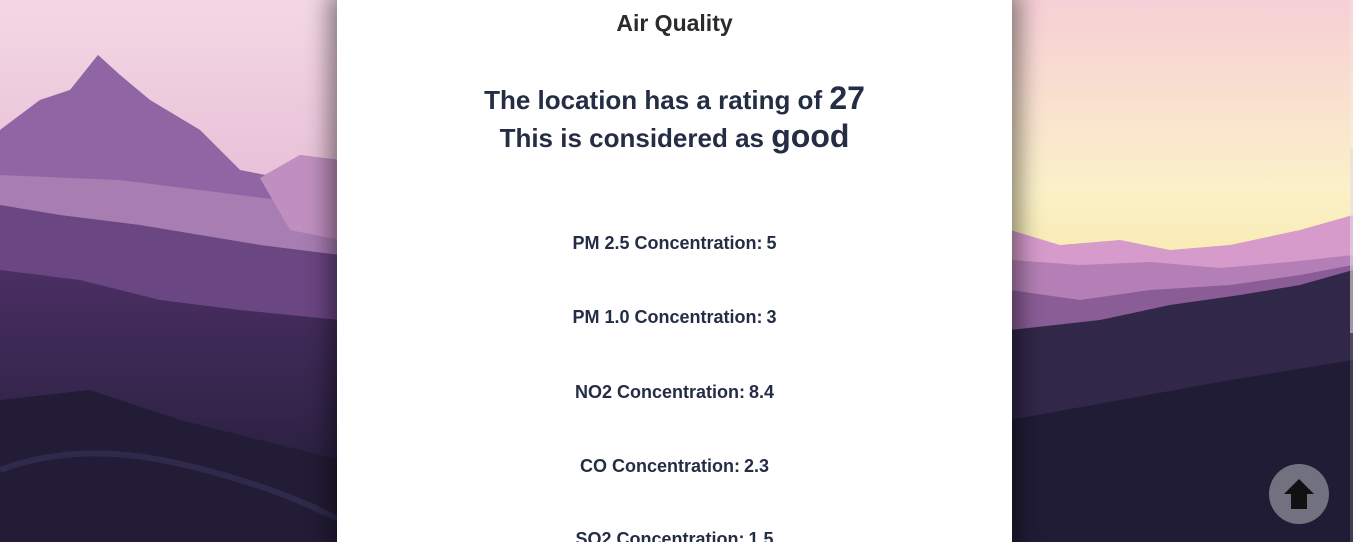 This screenshot has width=1353, height=542. I want to click on metric-label: CO Concentration:, so click(659, 466).